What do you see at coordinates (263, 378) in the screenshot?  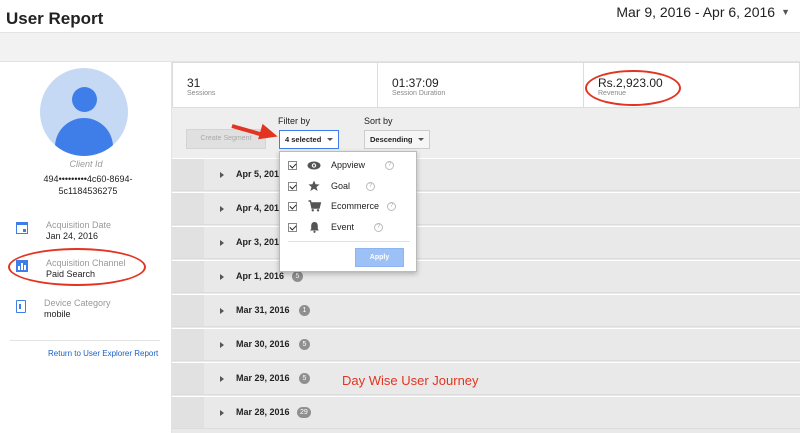 I see `day-date: Mar 29, 2016` at bounding box center [263, 378].